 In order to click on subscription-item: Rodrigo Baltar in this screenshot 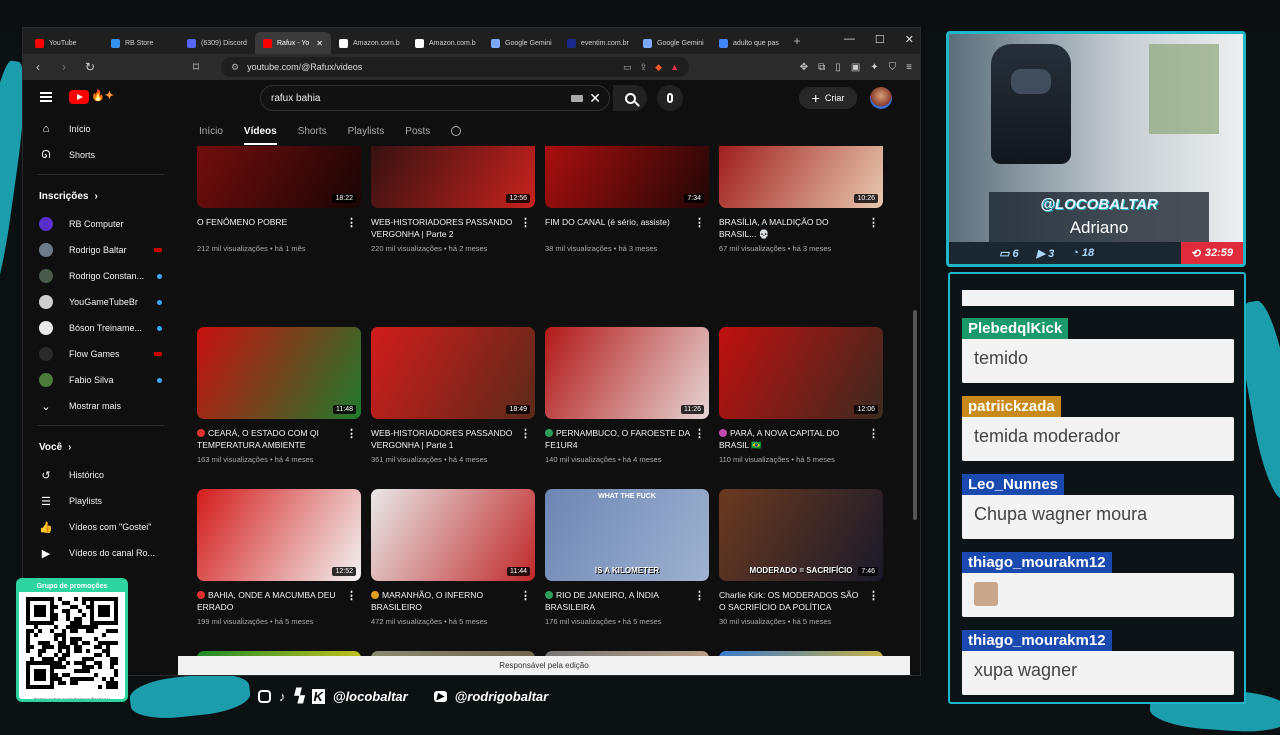, I will do `click(100, 250)`.